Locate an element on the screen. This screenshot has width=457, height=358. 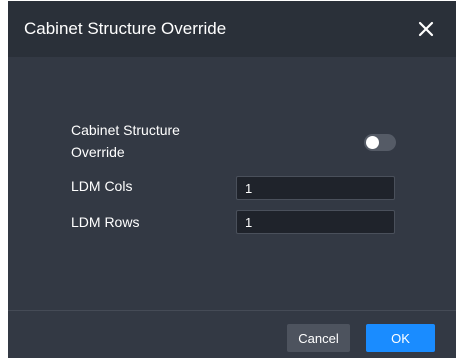
footer-divider is located at coordinates (232, 310).